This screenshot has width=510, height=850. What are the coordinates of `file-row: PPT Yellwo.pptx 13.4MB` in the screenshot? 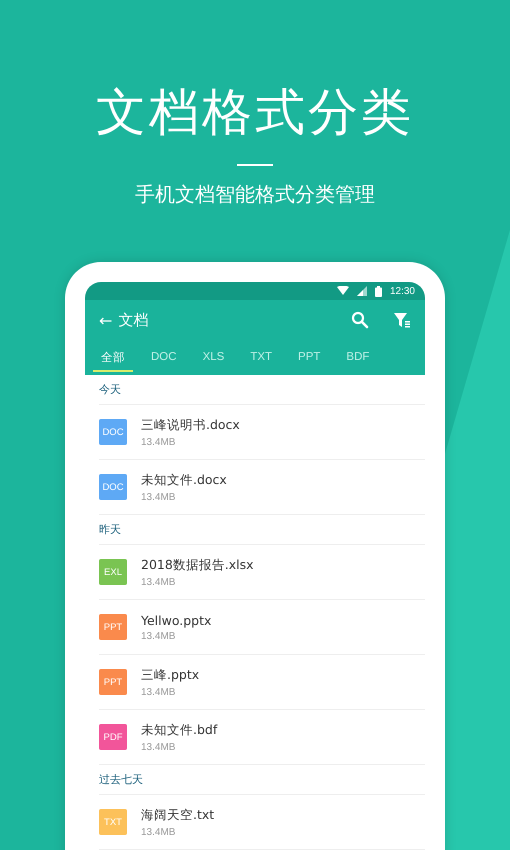 It's located at (262, 627).